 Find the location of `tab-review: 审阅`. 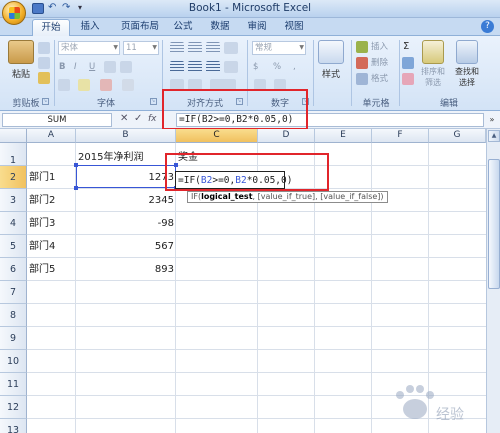

tab-review: 审阅 is located at coordinates (257, 27).